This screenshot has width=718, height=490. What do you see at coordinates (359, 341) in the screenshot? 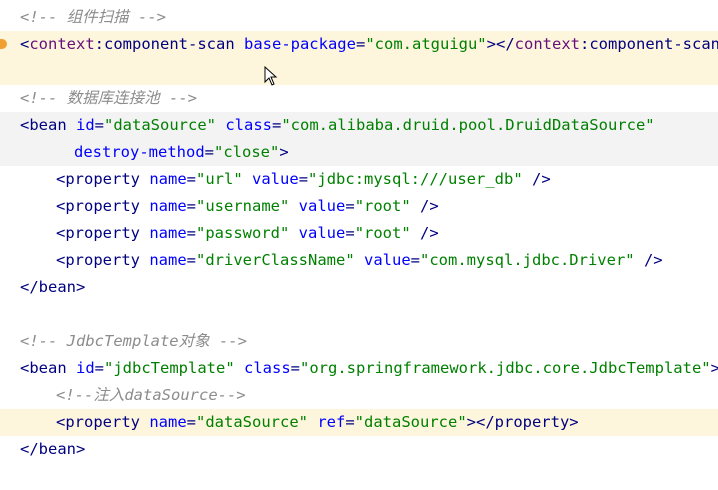
I see `code-line-13: <!-- JdbcTemplate对象 -->` at bounding box center [359, 341].